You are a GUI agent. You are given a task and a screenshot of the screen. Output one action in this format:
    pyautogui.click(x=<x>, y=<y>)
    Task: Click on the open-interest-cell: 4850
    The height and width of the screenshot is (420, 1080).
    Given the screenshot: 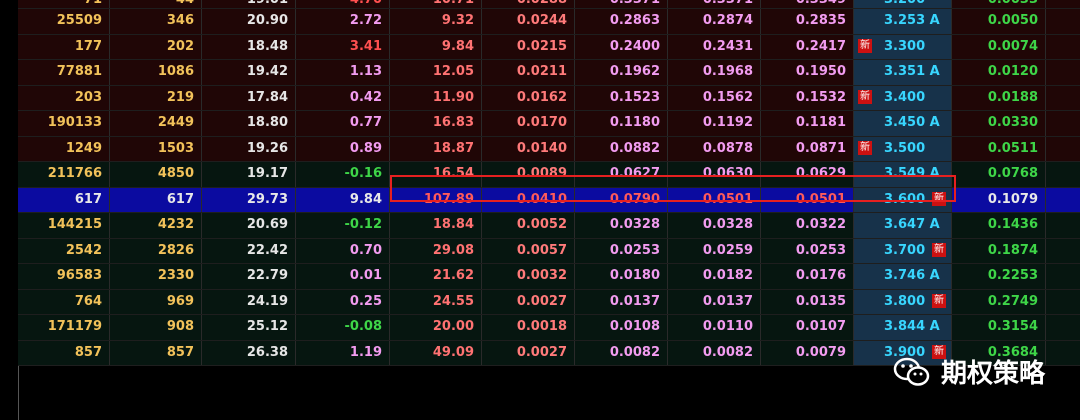 What is the action you would take?
    pyautogui.click(x=156, y=174)
    